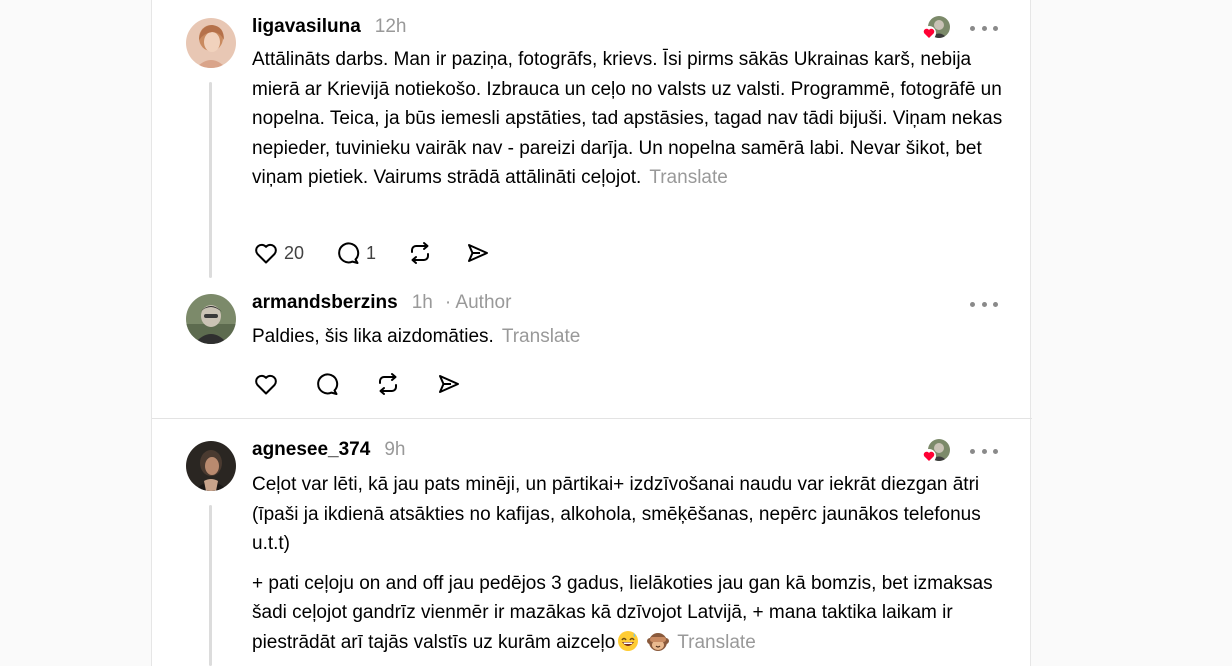 The height and width of the screenshot is (666, 1232). I want to click on username: ligavasiluna, so click(306, 27).